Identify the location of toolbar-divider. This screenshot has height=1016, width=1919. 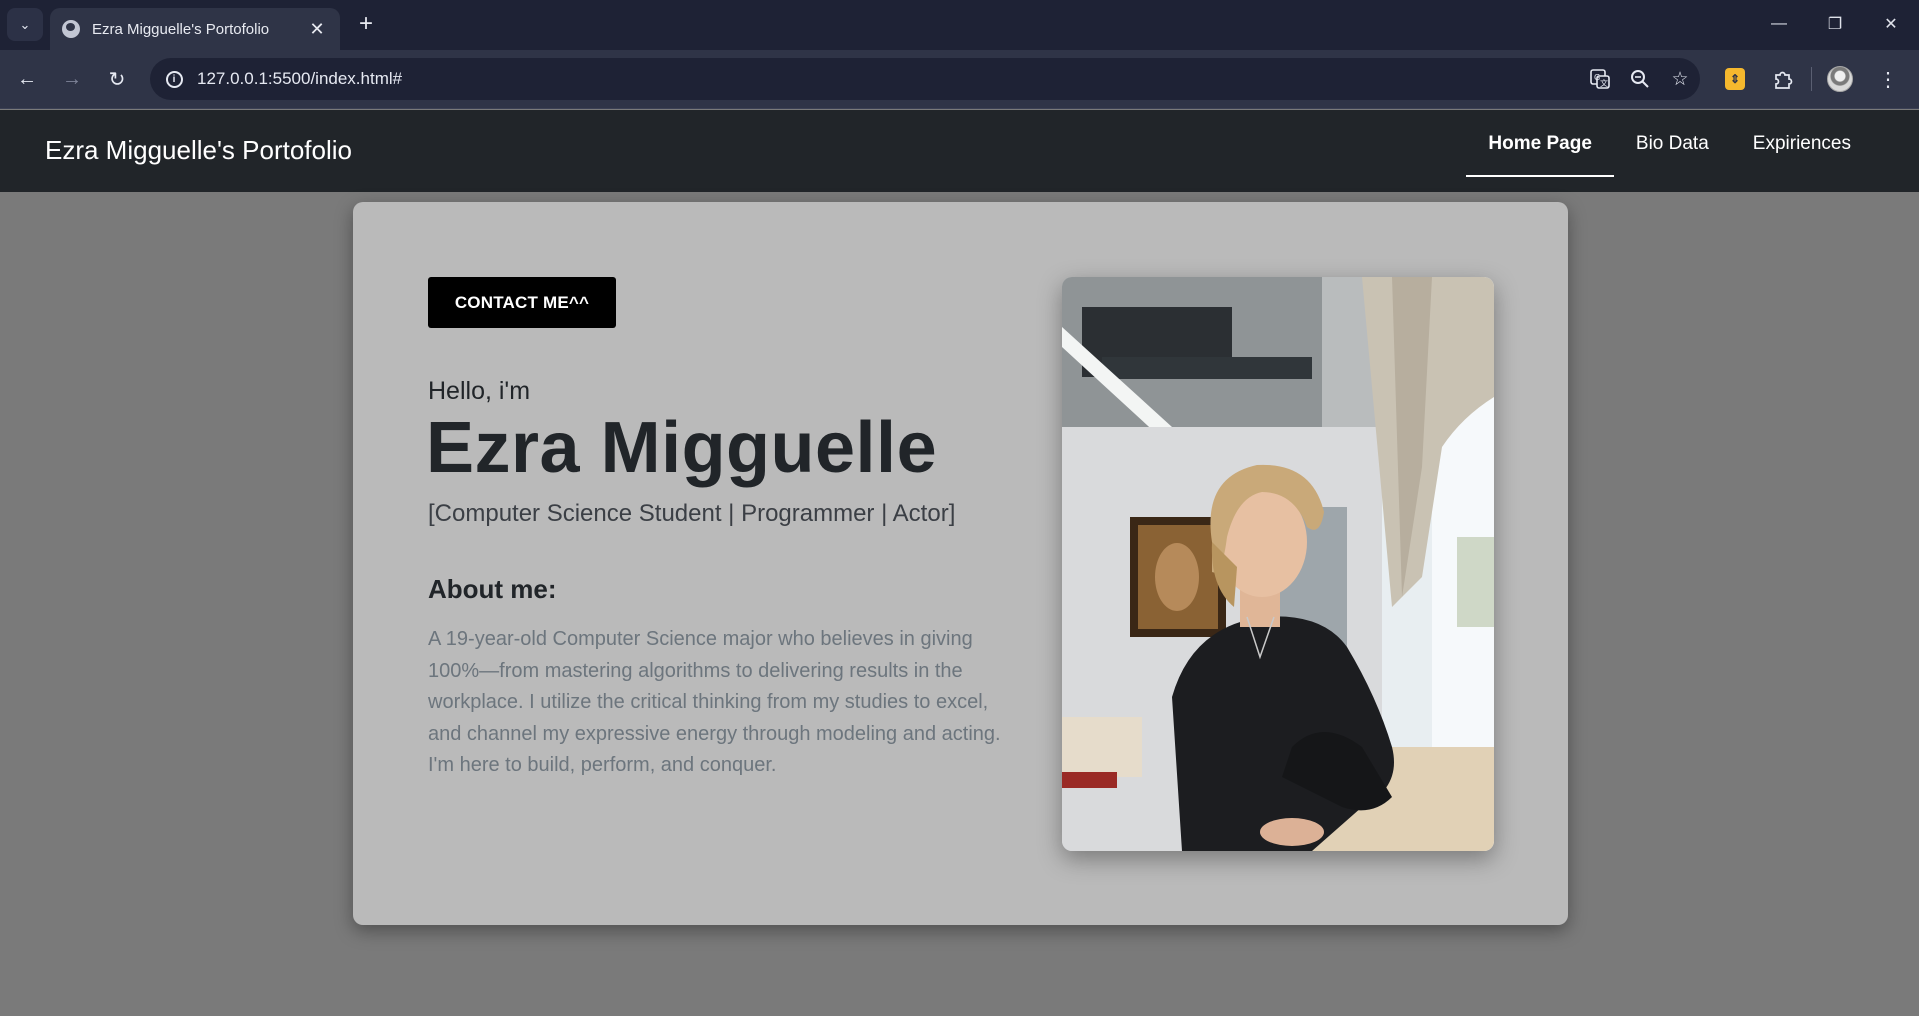
(1811, 79).